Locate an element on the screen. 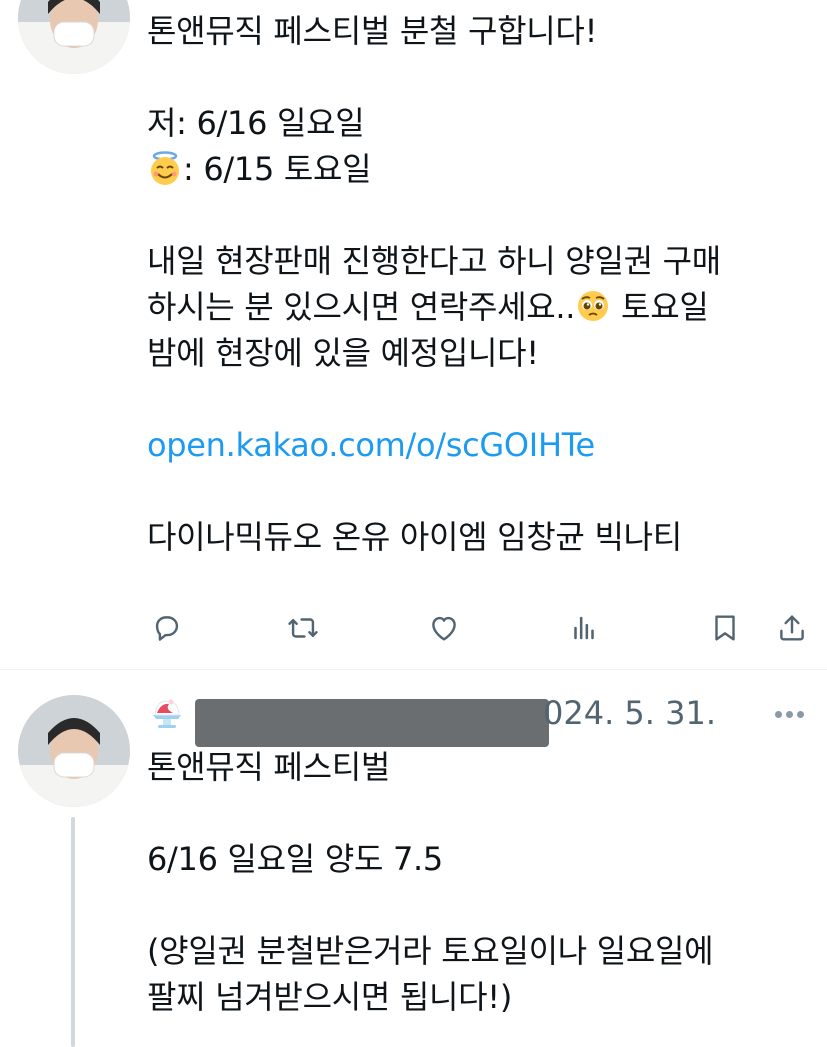  bookmark-icon is located at coordinates (725, 628).